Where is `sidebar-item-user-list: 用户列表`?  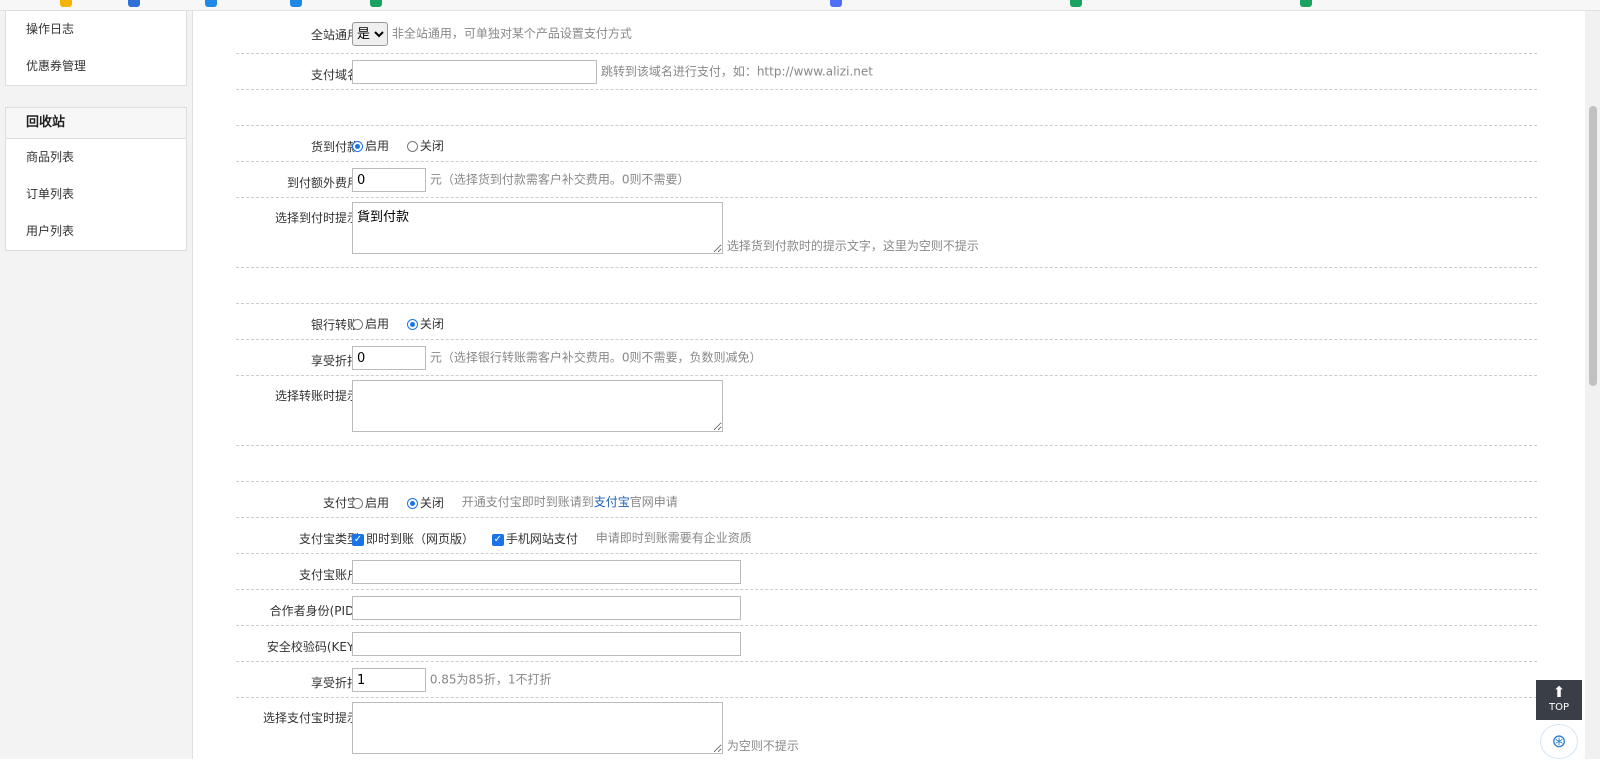 sidebar-item-user-list: 用户列表 is located at coordinates (96, 231).